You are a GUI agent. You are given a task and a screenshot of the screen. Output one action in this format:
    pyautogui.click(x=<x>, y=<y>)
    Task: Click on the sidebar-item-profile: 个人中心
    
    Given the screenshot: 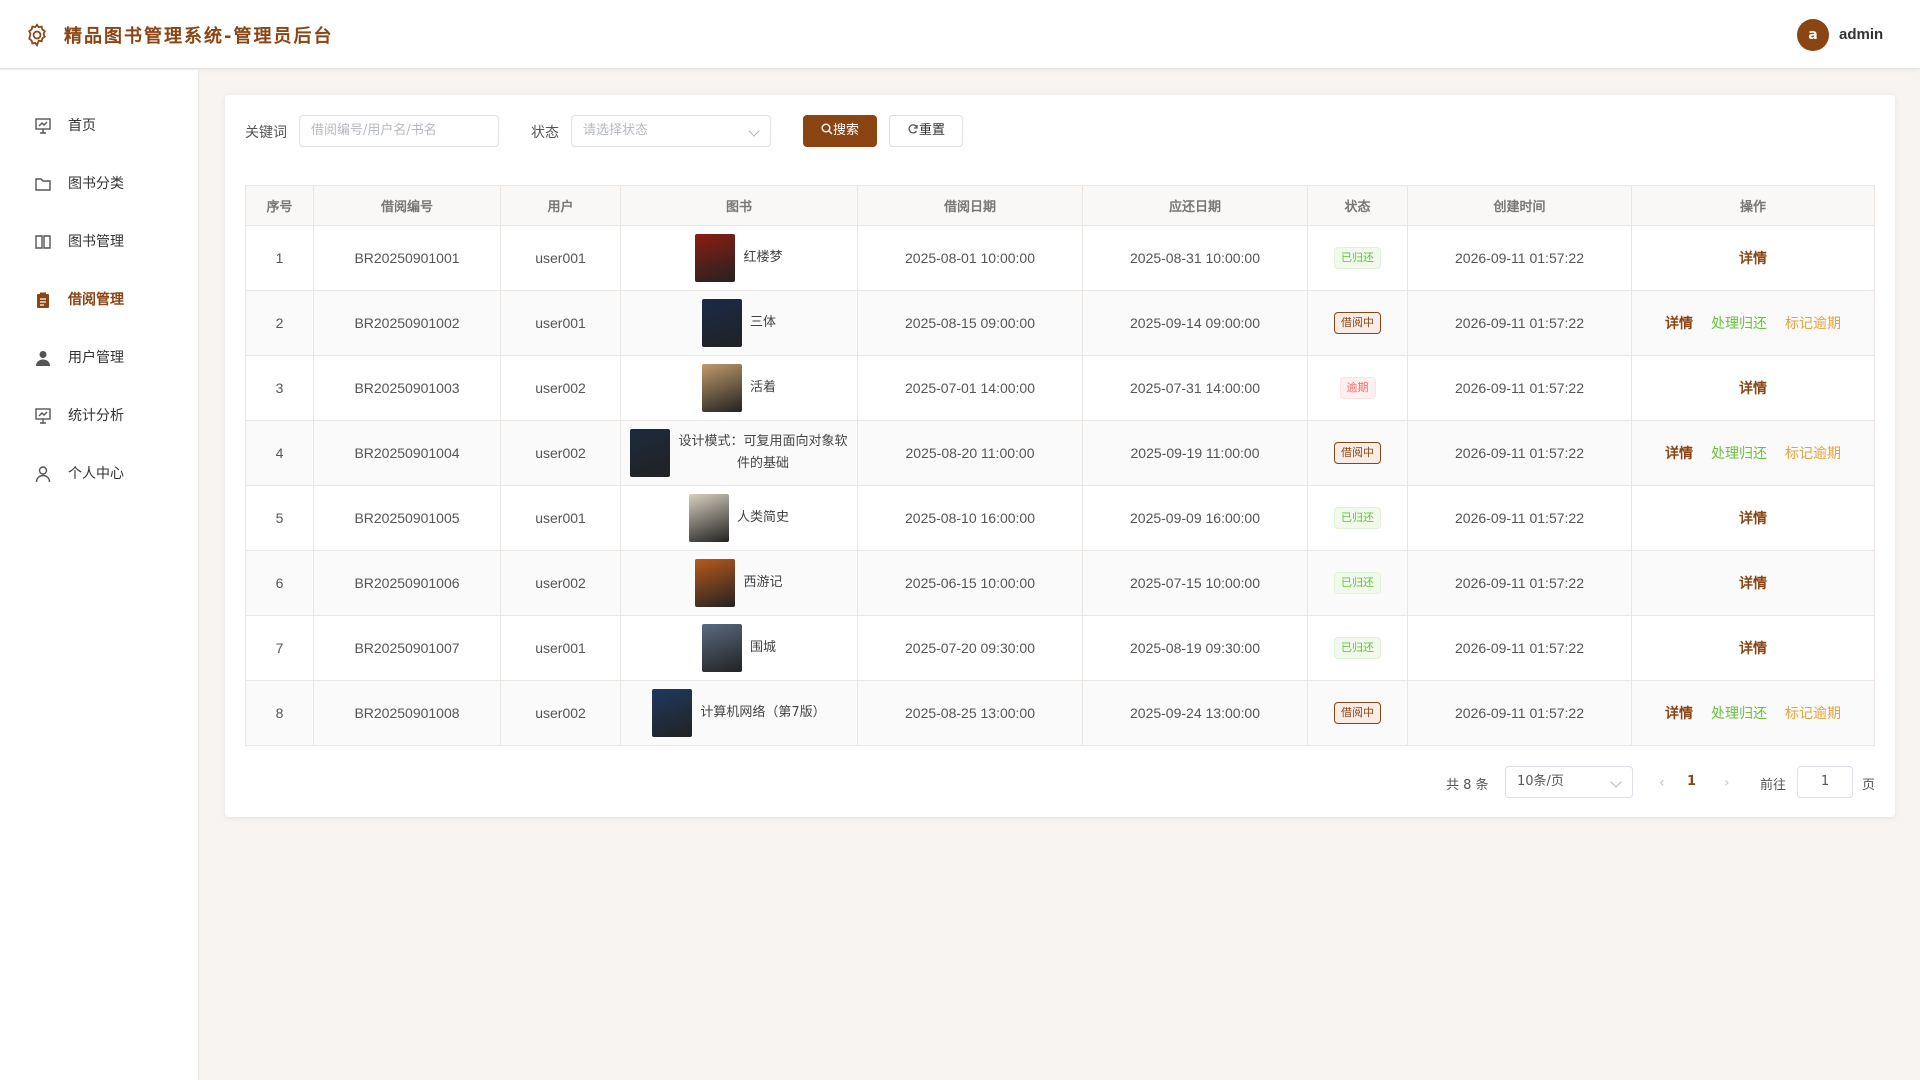 What is the action you would take?
    pyautogui.click(x=99, y=474)
    